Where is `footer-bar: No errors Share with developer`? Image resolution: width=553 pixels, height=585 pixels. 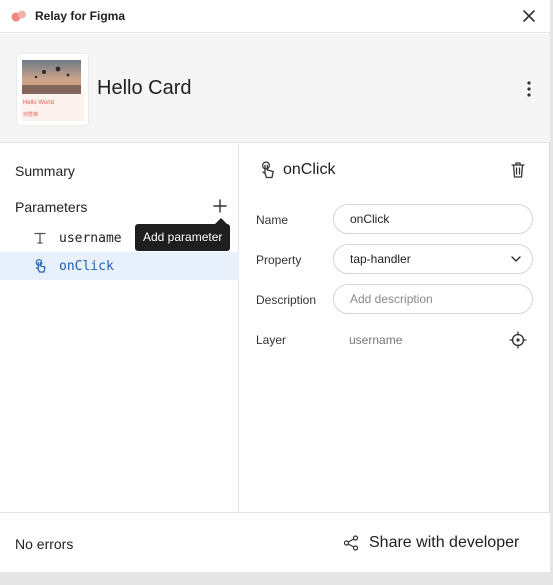
footer-bar: No errors Share with developer is located at coordinates (275, 542).